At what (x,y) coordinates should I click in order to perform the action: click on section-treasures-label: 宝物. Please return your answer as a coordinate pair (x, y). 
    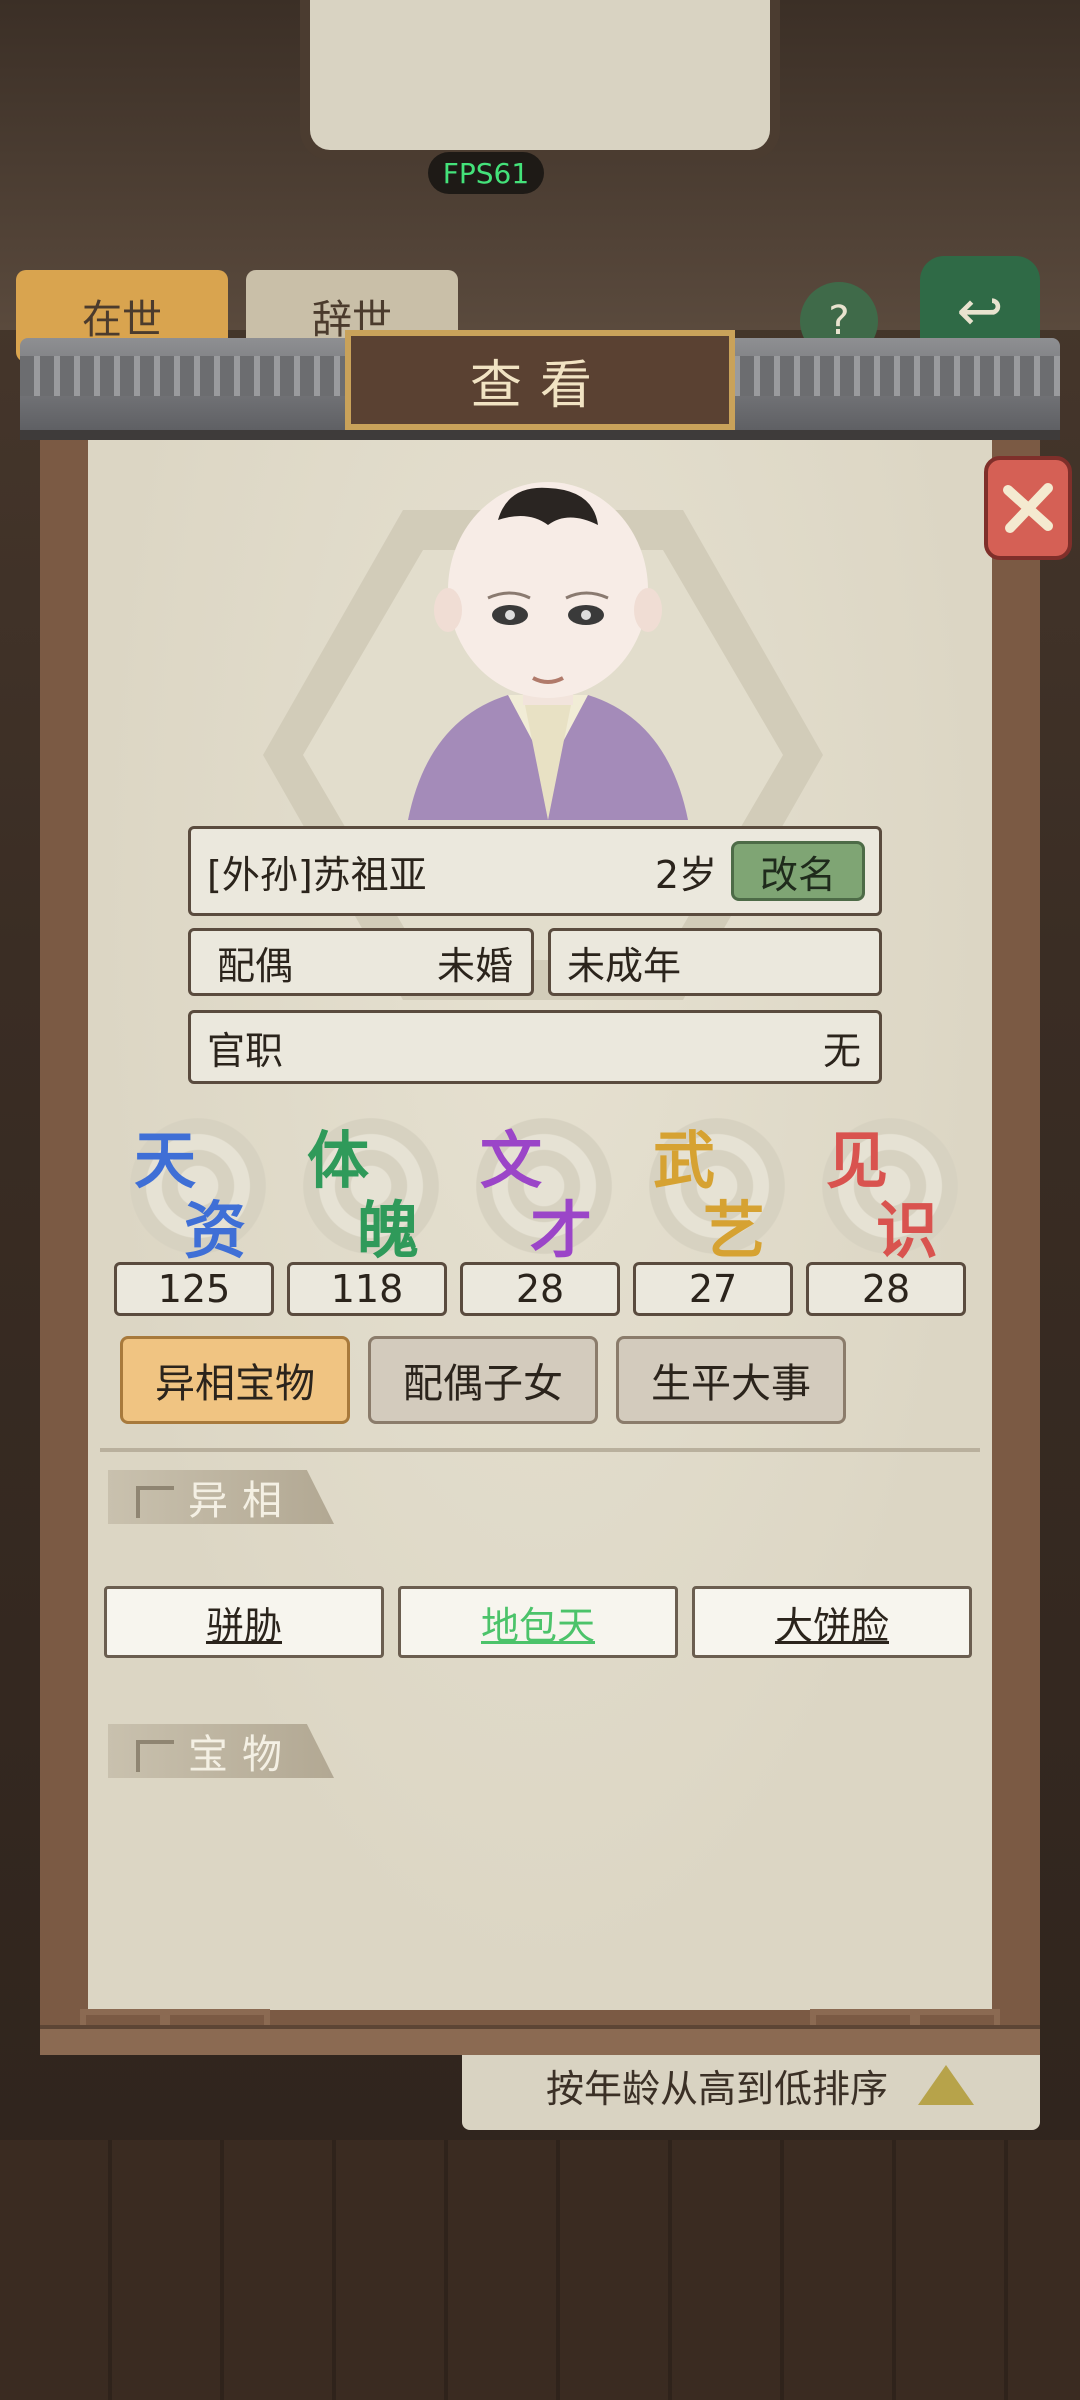
    Looking at the image, I should click on (242, 1755).